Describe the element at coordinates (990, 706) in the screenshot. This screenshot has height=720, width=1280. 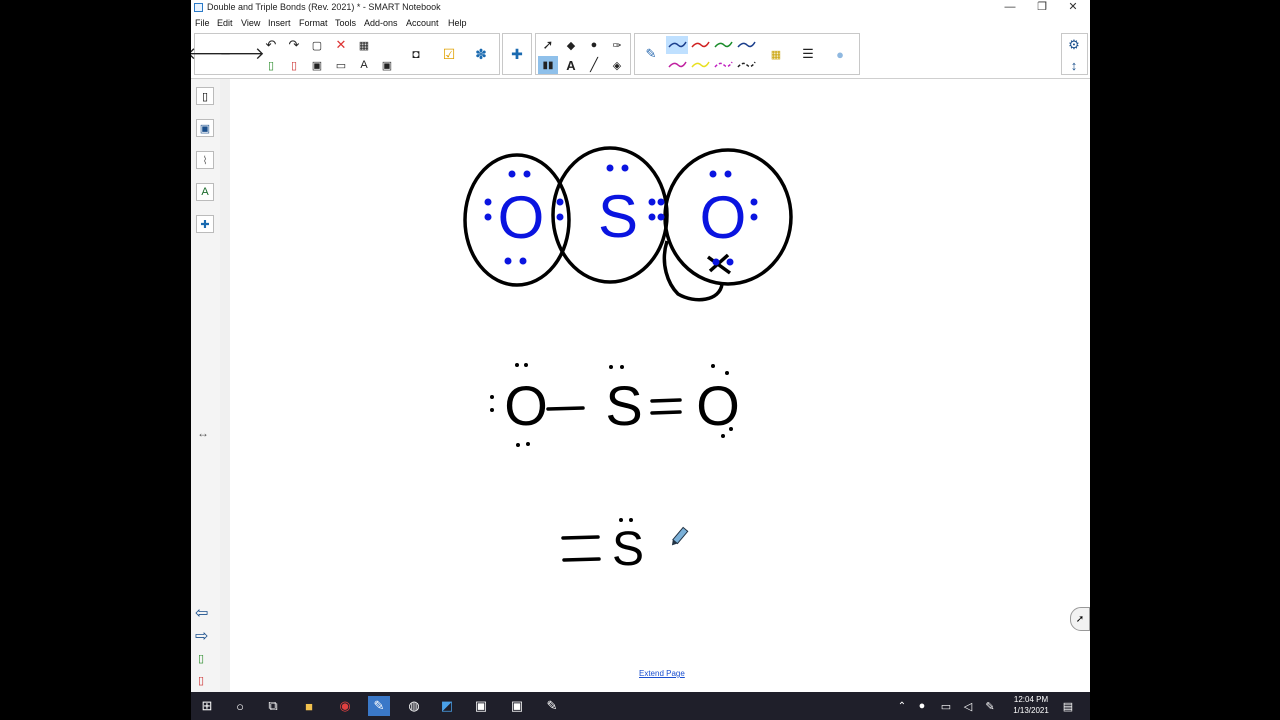
I see `pen-tray-icon: ✎` at that location.